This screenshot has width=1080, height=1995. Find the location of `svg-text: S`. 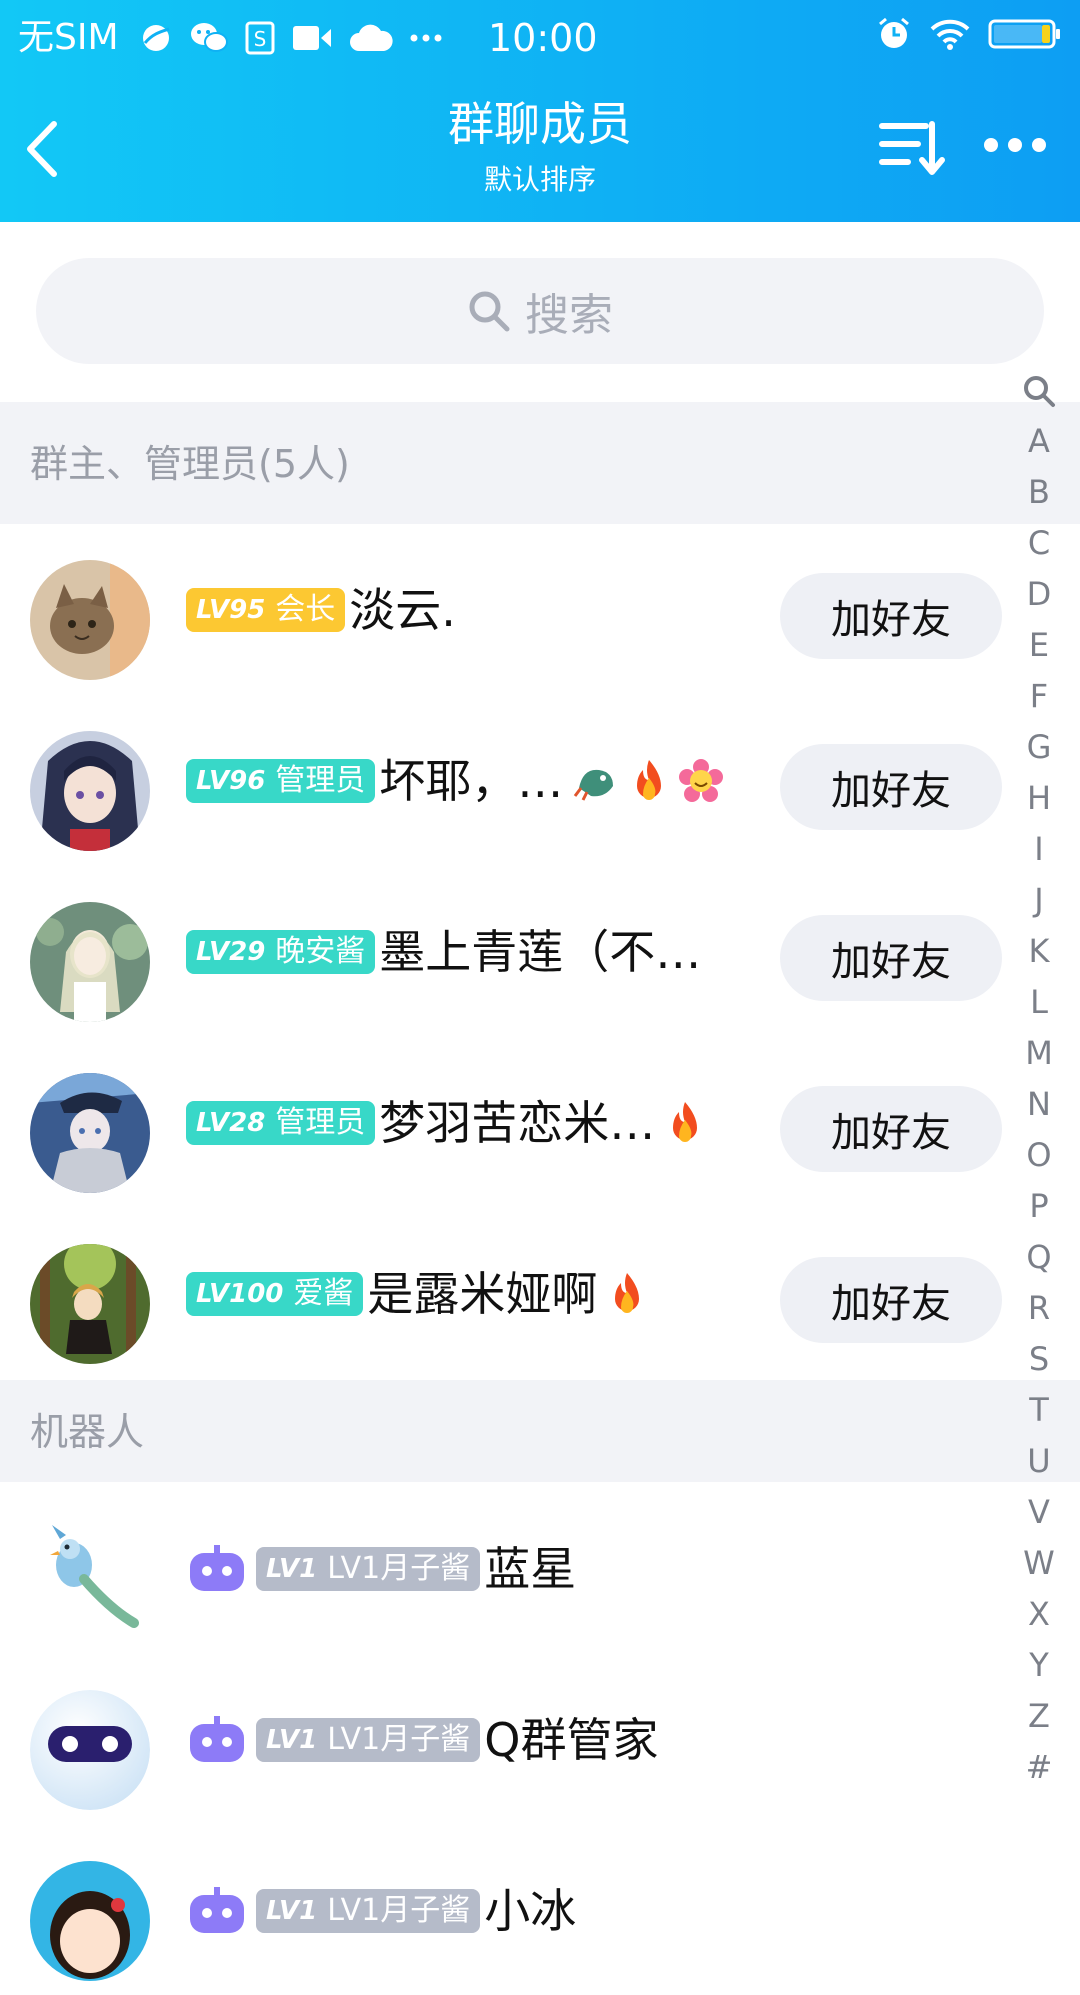

svg-text: S is located at coordinates (259, 39).